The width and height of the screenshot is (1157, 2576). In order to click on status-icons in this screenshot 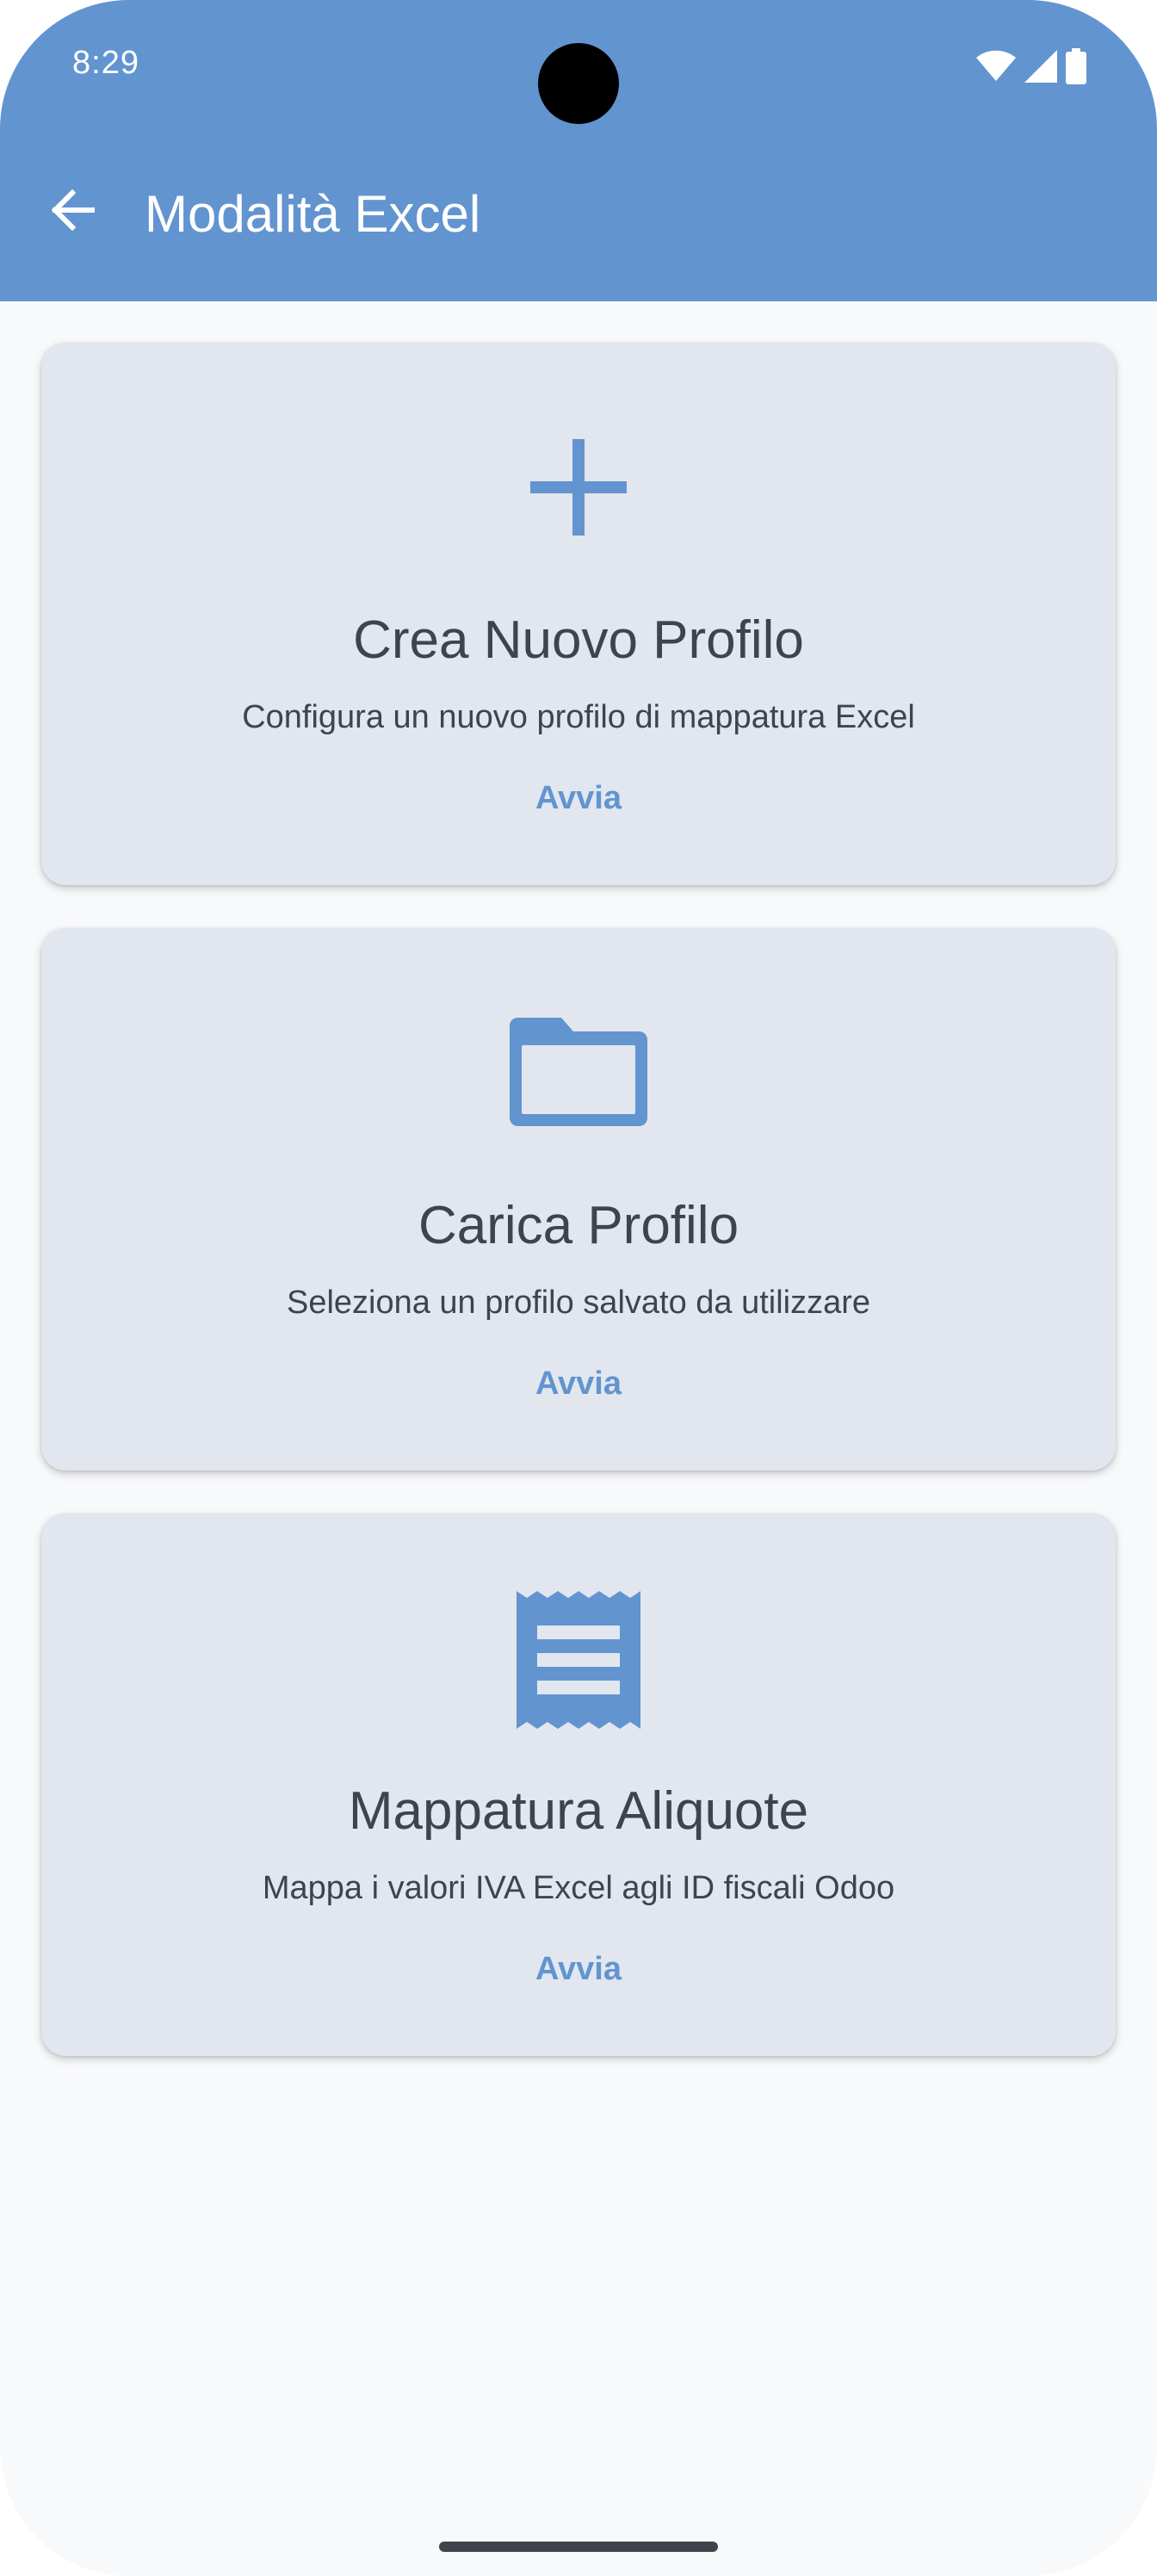, I will do `click(1031, 66)`.